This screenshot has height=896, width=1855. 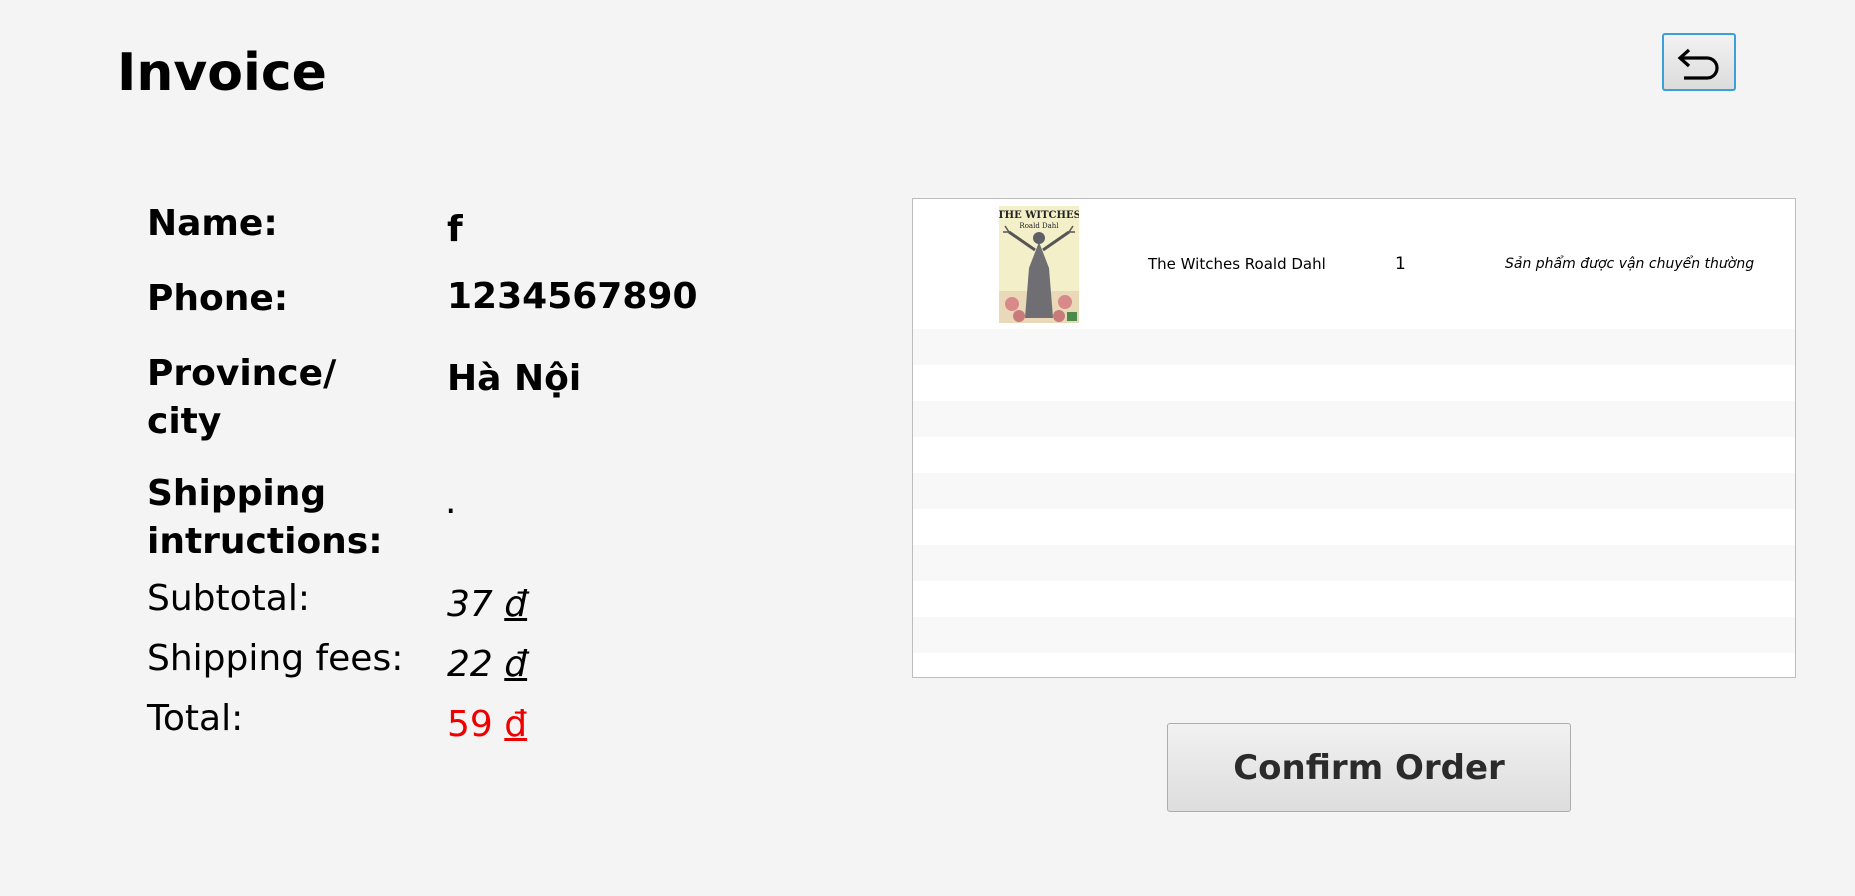 I want to click on subtotal-value: 37 đ, so click(x=487, y=605).